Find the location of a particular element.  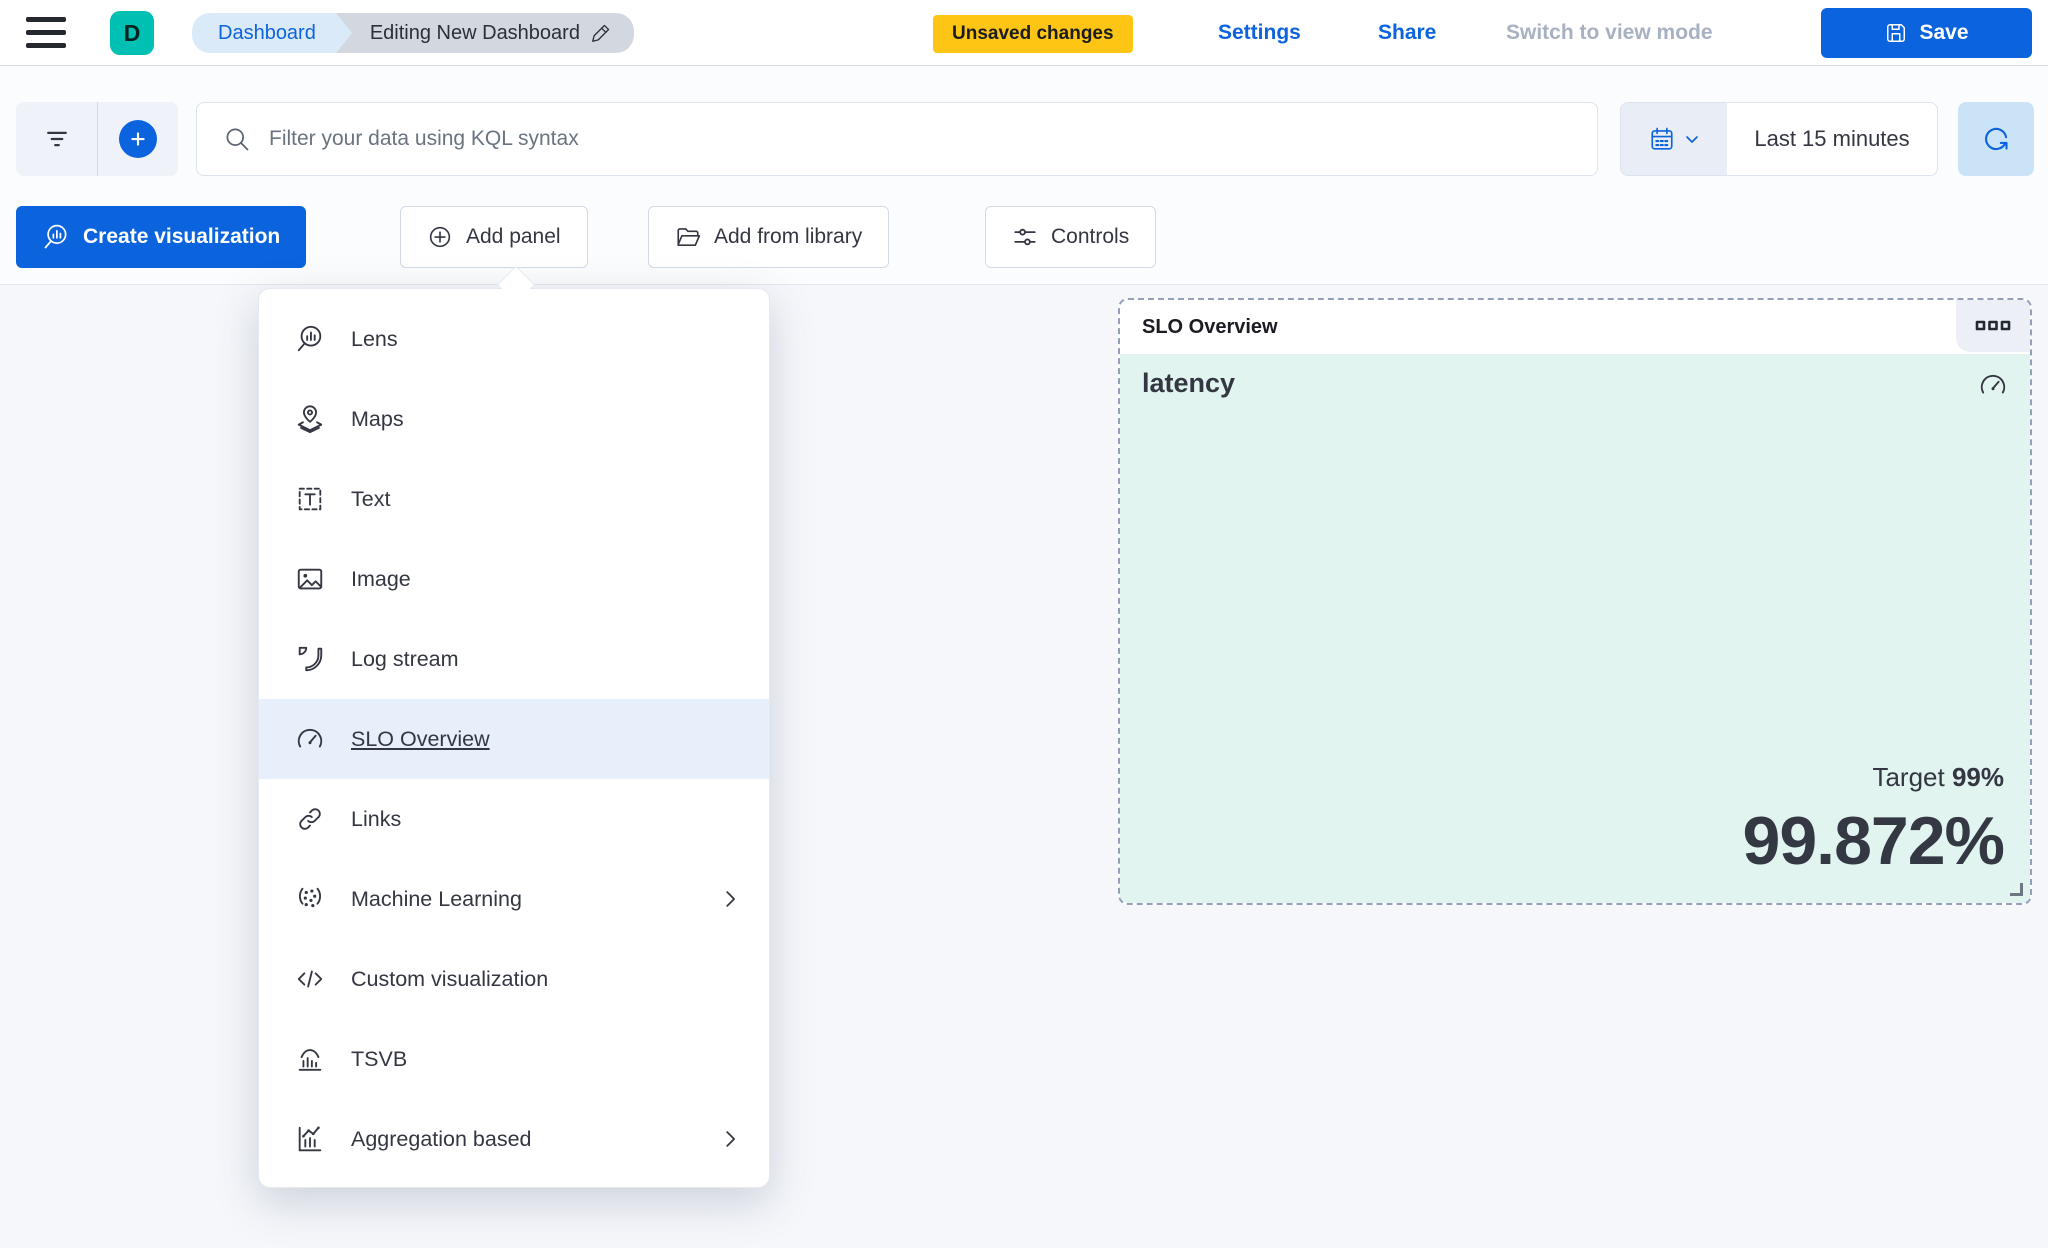

menu-item-label: Machine Learning is located at coordinates (436, 898).